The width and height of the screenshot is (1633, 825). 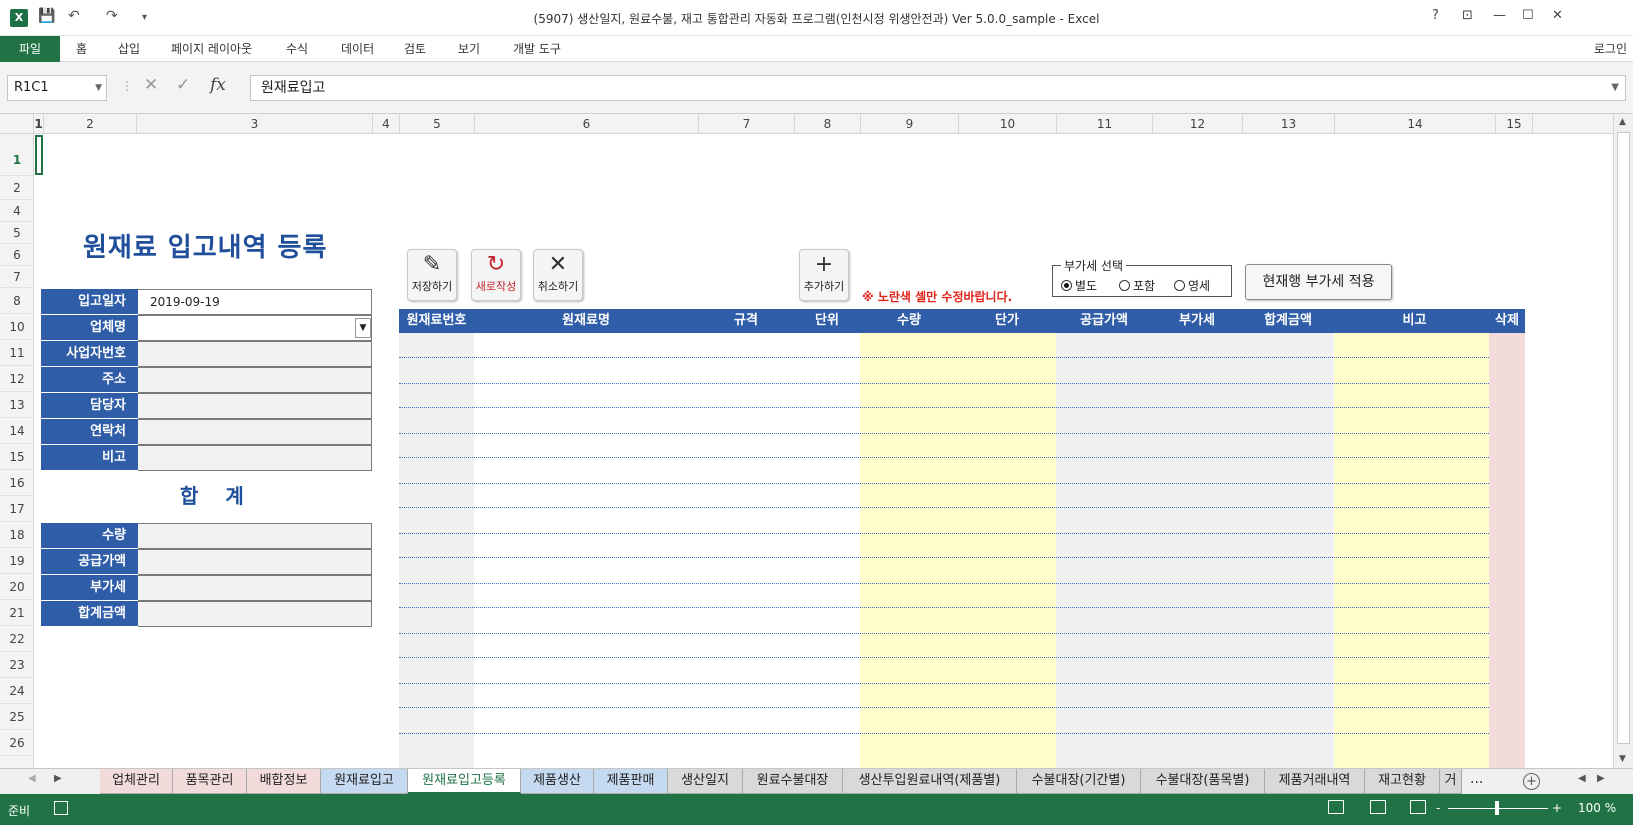 What do you see at coordinates (364, 781) in the screenshot?
I see `sheet-tab: 원재료입고` at bounding box center [364, 781].